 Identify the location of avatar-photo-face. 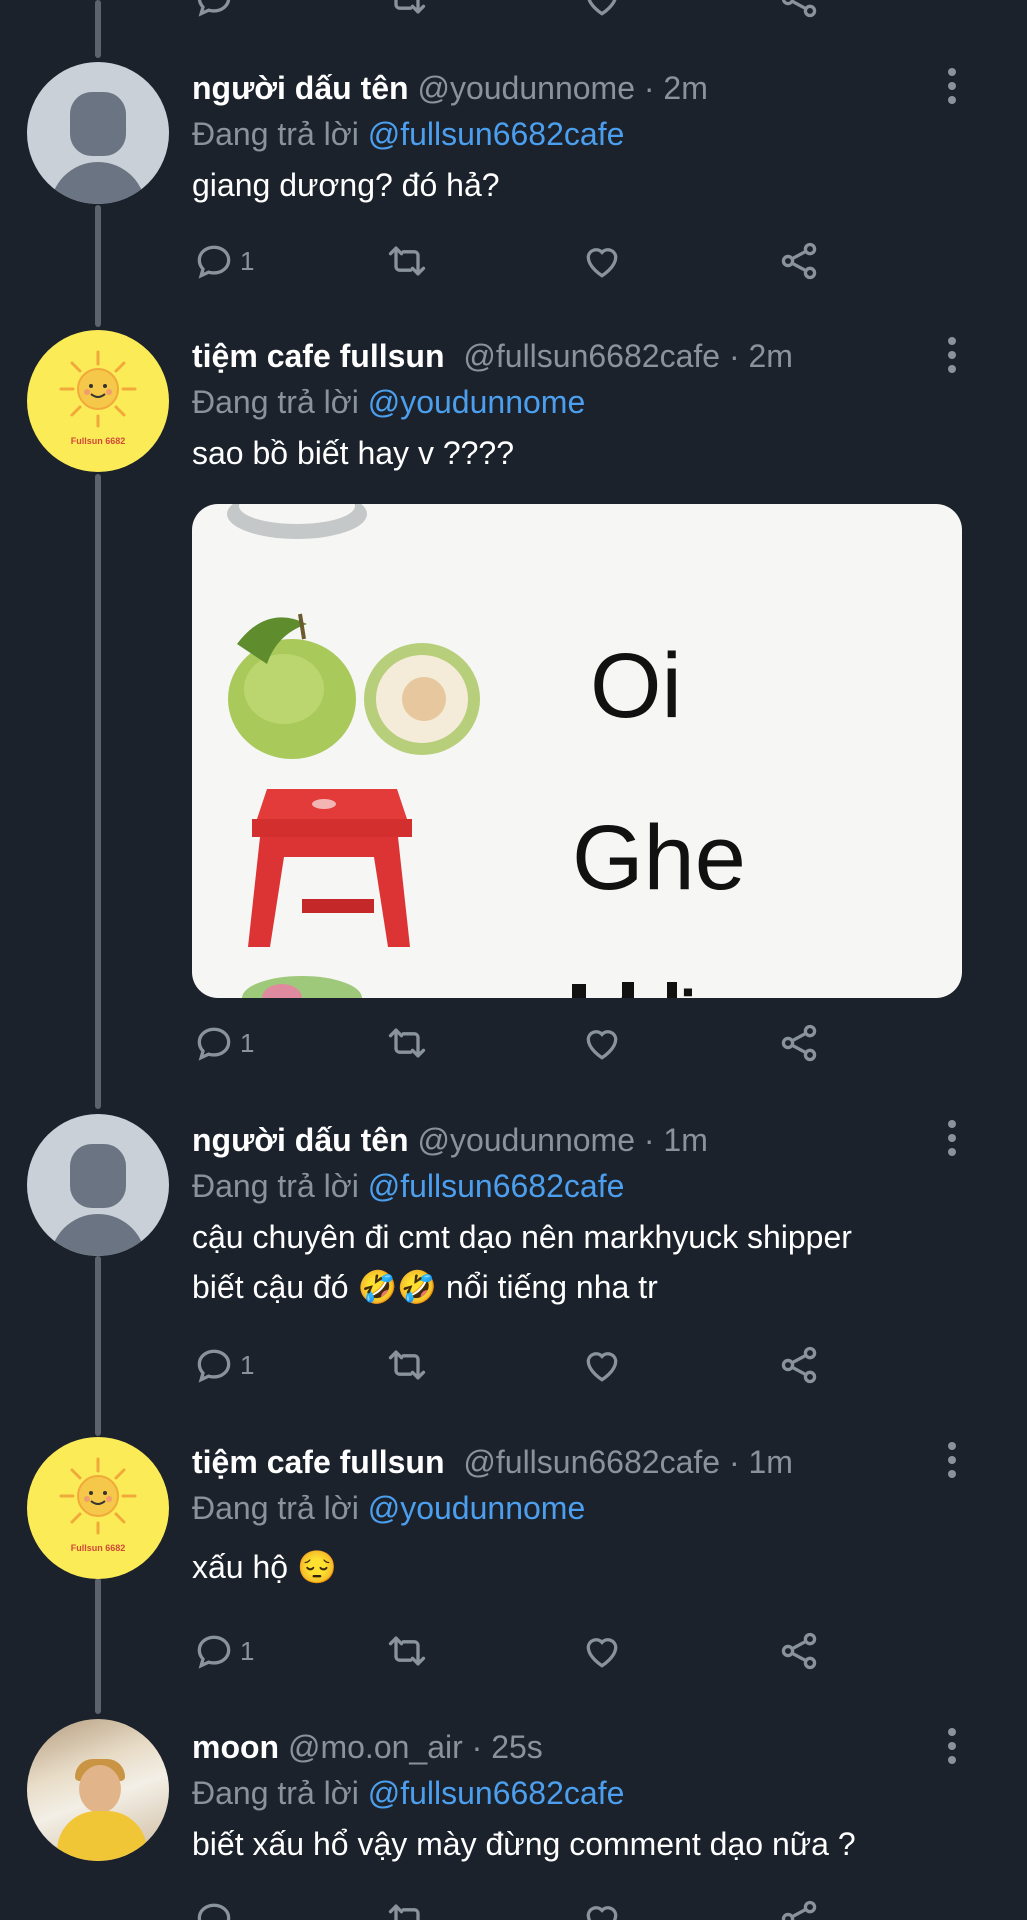
(100, 1789).